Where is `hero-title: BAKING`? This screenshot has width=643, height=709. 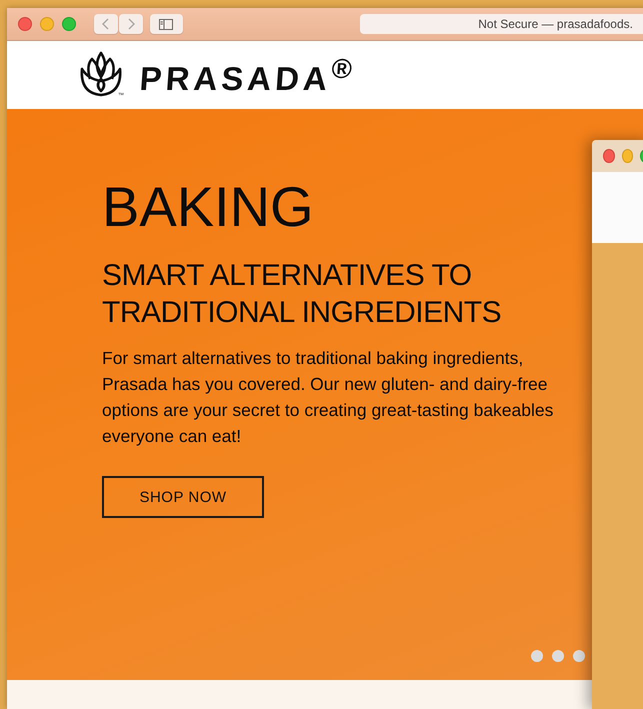 hero-title: BAKING is located at coordinates (208, 207).